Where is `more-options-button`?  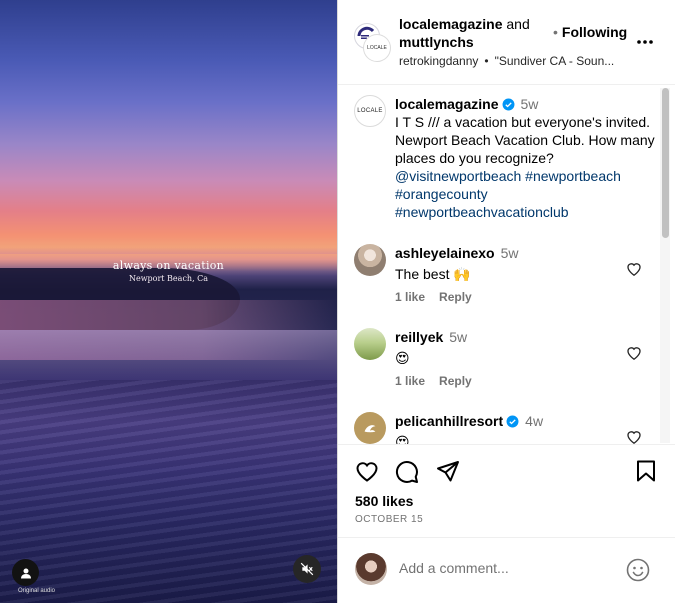
more-options-button is located at coordinates (645, 41).